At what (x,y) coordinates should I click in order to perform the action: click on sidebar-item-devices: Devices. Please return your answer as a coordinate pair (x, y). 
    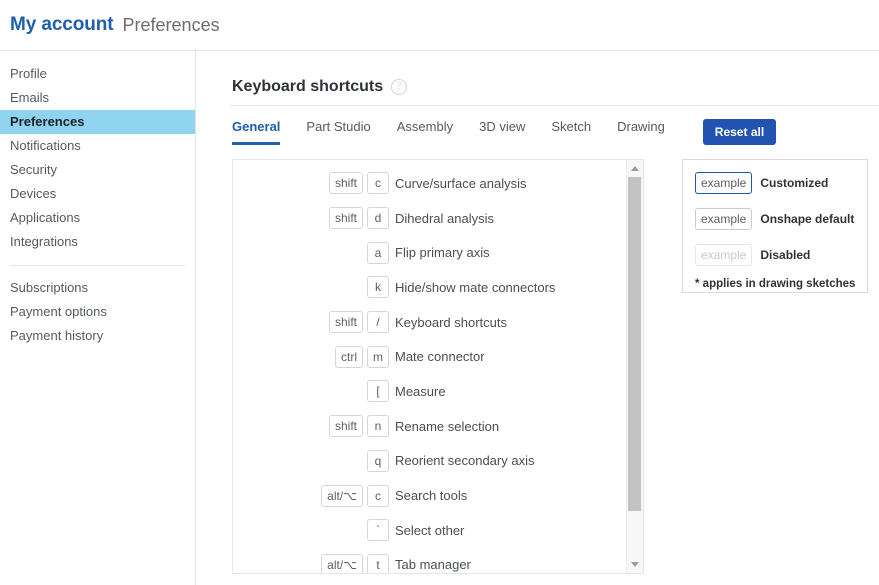
    Looking at the image, I should click on (97, 194).